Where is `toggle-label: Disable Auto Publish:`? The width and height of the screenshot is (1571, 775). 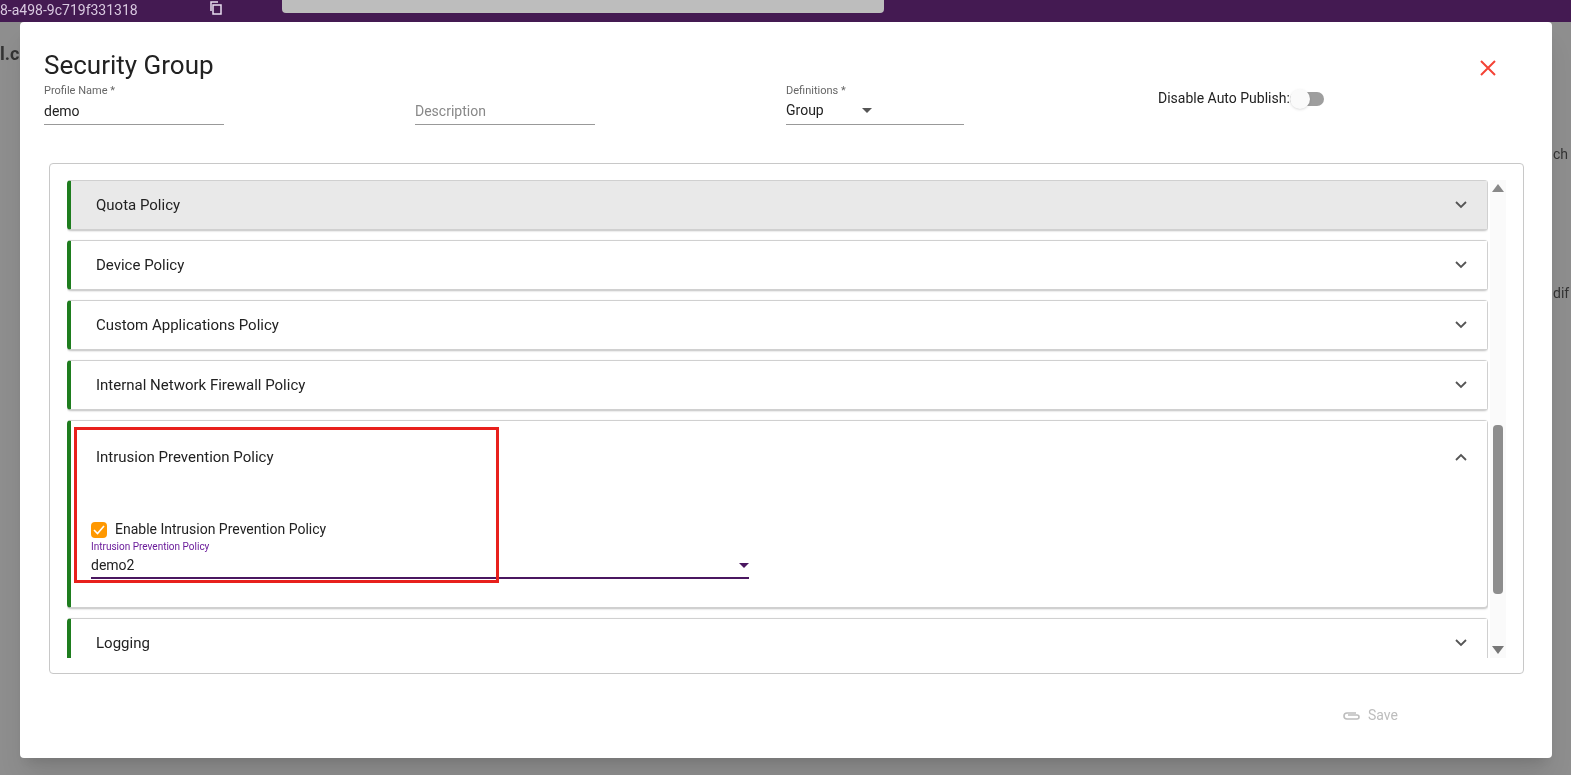
toggle-label: Disable Auto Publish: is located at coordinates (1224, 98).